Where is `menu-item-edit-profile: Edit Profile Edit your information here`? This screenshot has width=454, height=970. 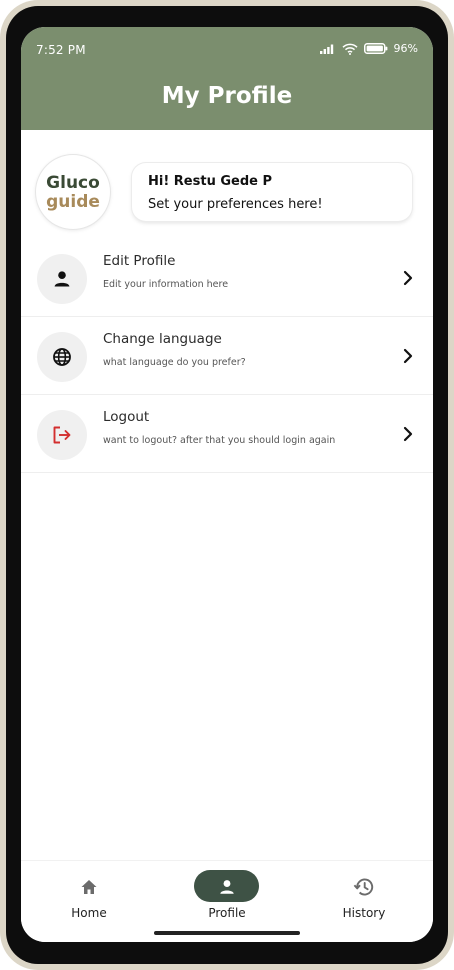
menu-item-edit-profile: Edit Profile Edit your information here is located at coordinates (227, 278).